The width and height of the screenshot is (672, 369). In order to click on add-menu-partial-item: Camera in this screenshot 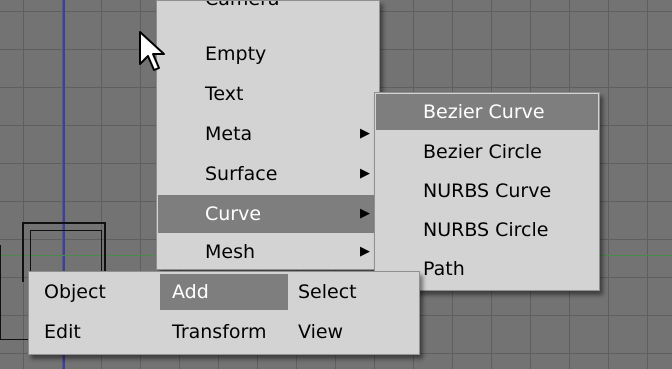, I will do `click(265, 13)`.